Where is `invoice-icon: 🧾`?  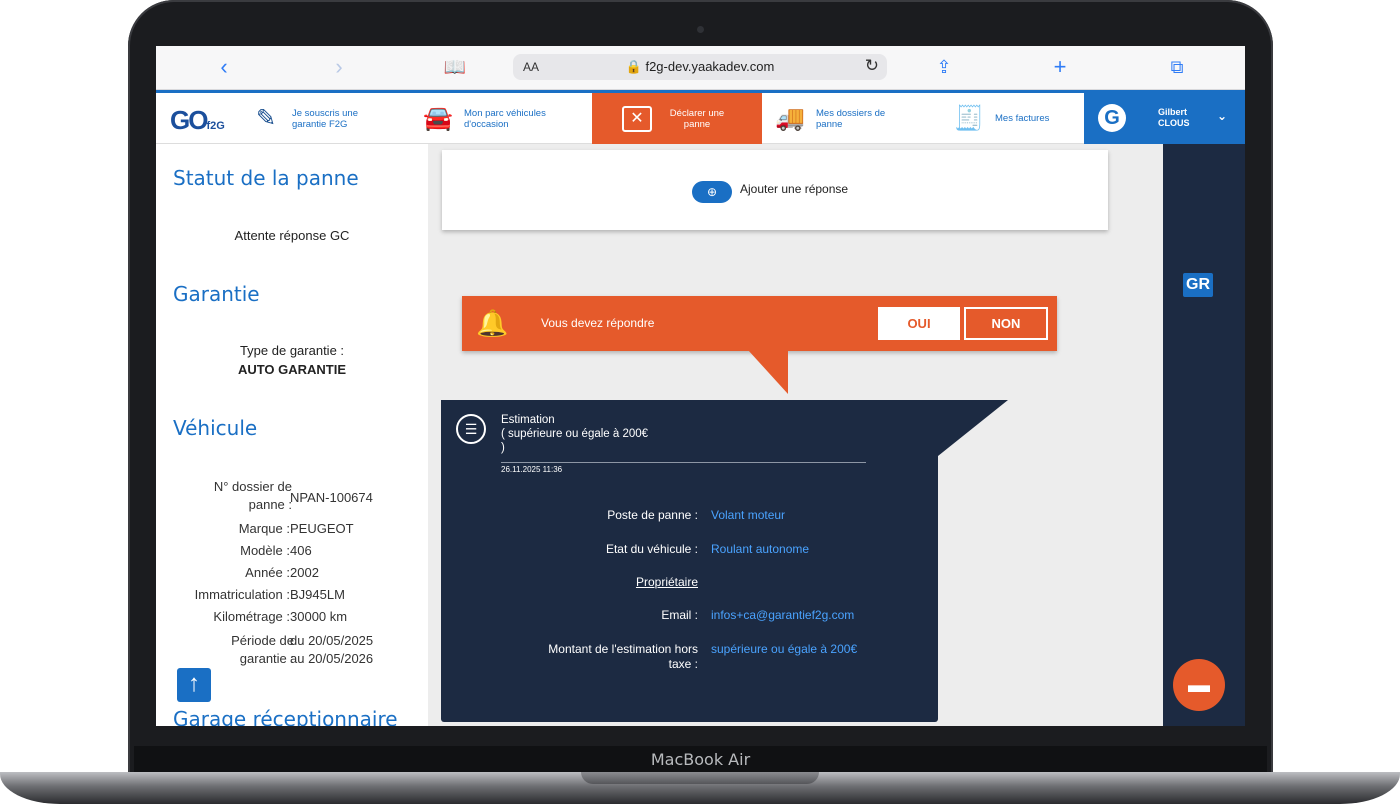 invoice-icon: 🧾 is located at coordinates (969, 118).